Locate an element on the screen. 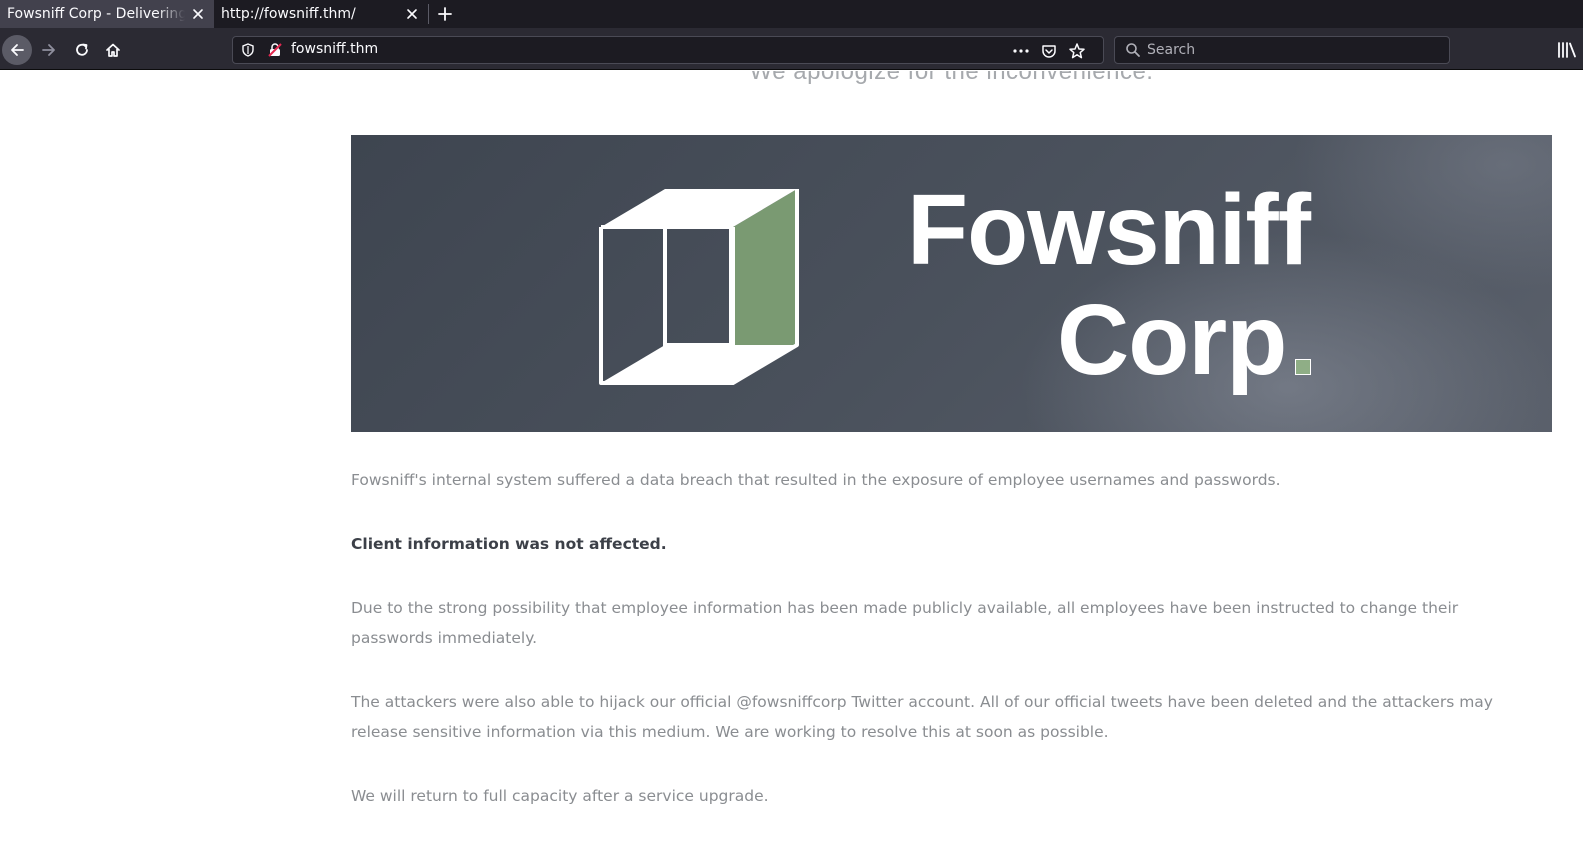 Image resolution: width=1583 pixels, height=864 pixels. navigation-toolbar: fowsniff.thm is located at coordinates (791, 49).